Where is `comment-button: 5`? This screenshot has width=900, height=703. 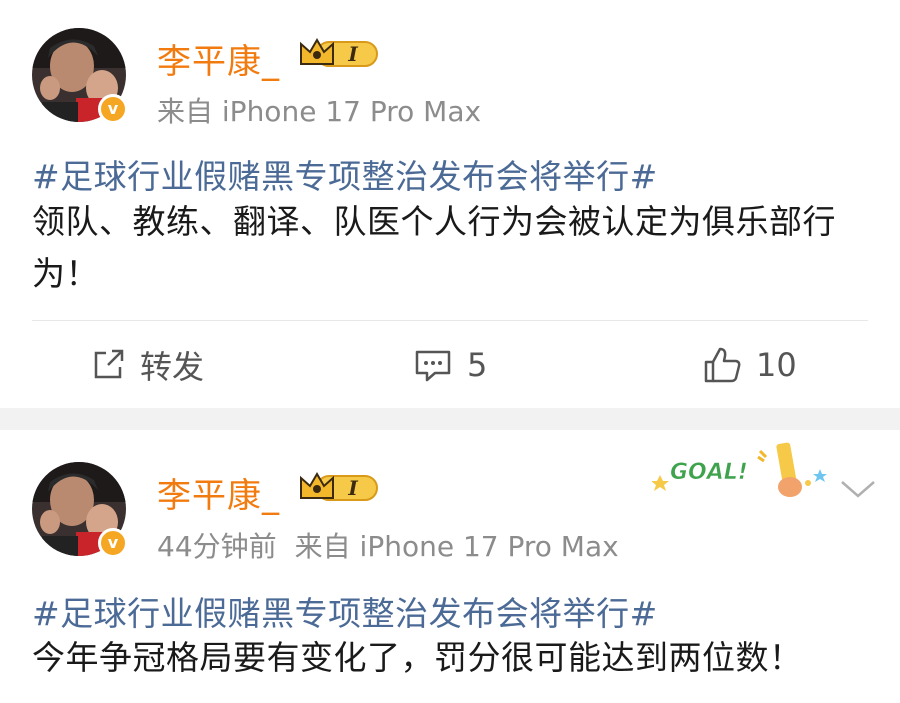 comment-button: 5 is located at coordinates (450, 365).